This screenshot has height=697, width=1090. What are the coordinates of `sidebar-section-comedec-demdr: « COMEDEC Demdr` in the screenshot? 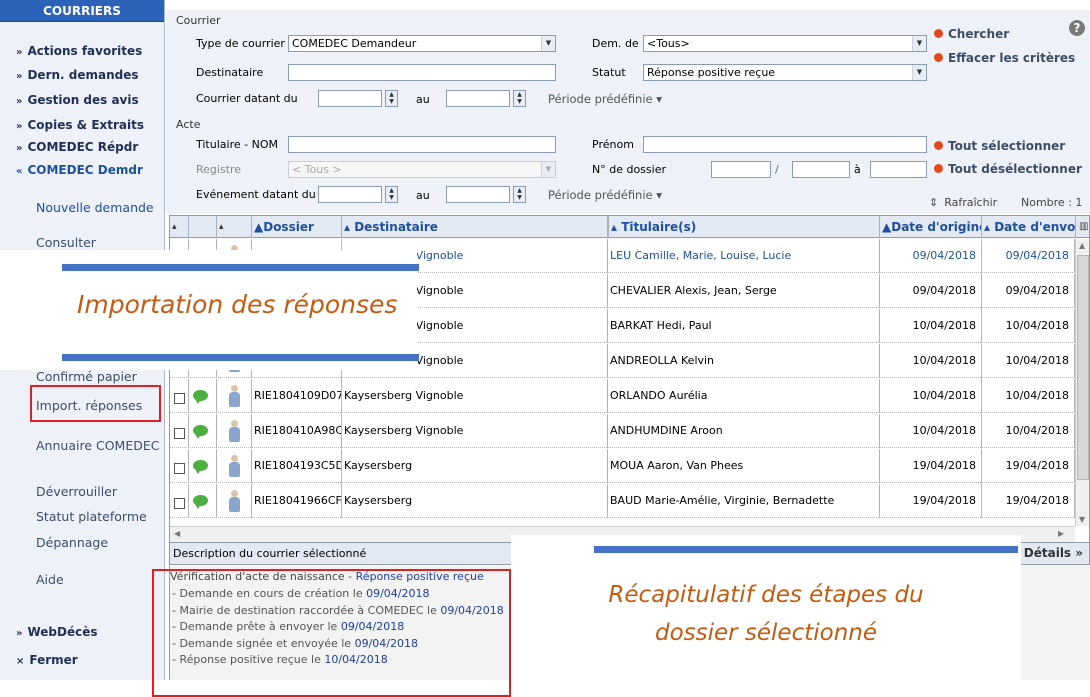 It's located at (79, 170).